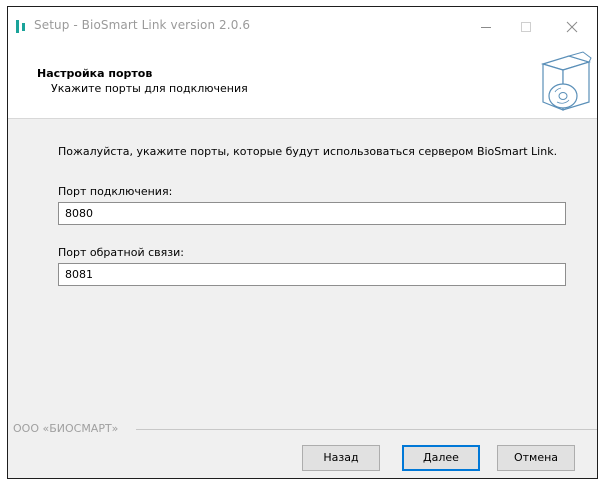 The image size is (604, 481). Describe the element at coordinates (302, 26) in the screenshot. I see `title-bar: Setup - BioSmart Link version 2.0.6` at that location.